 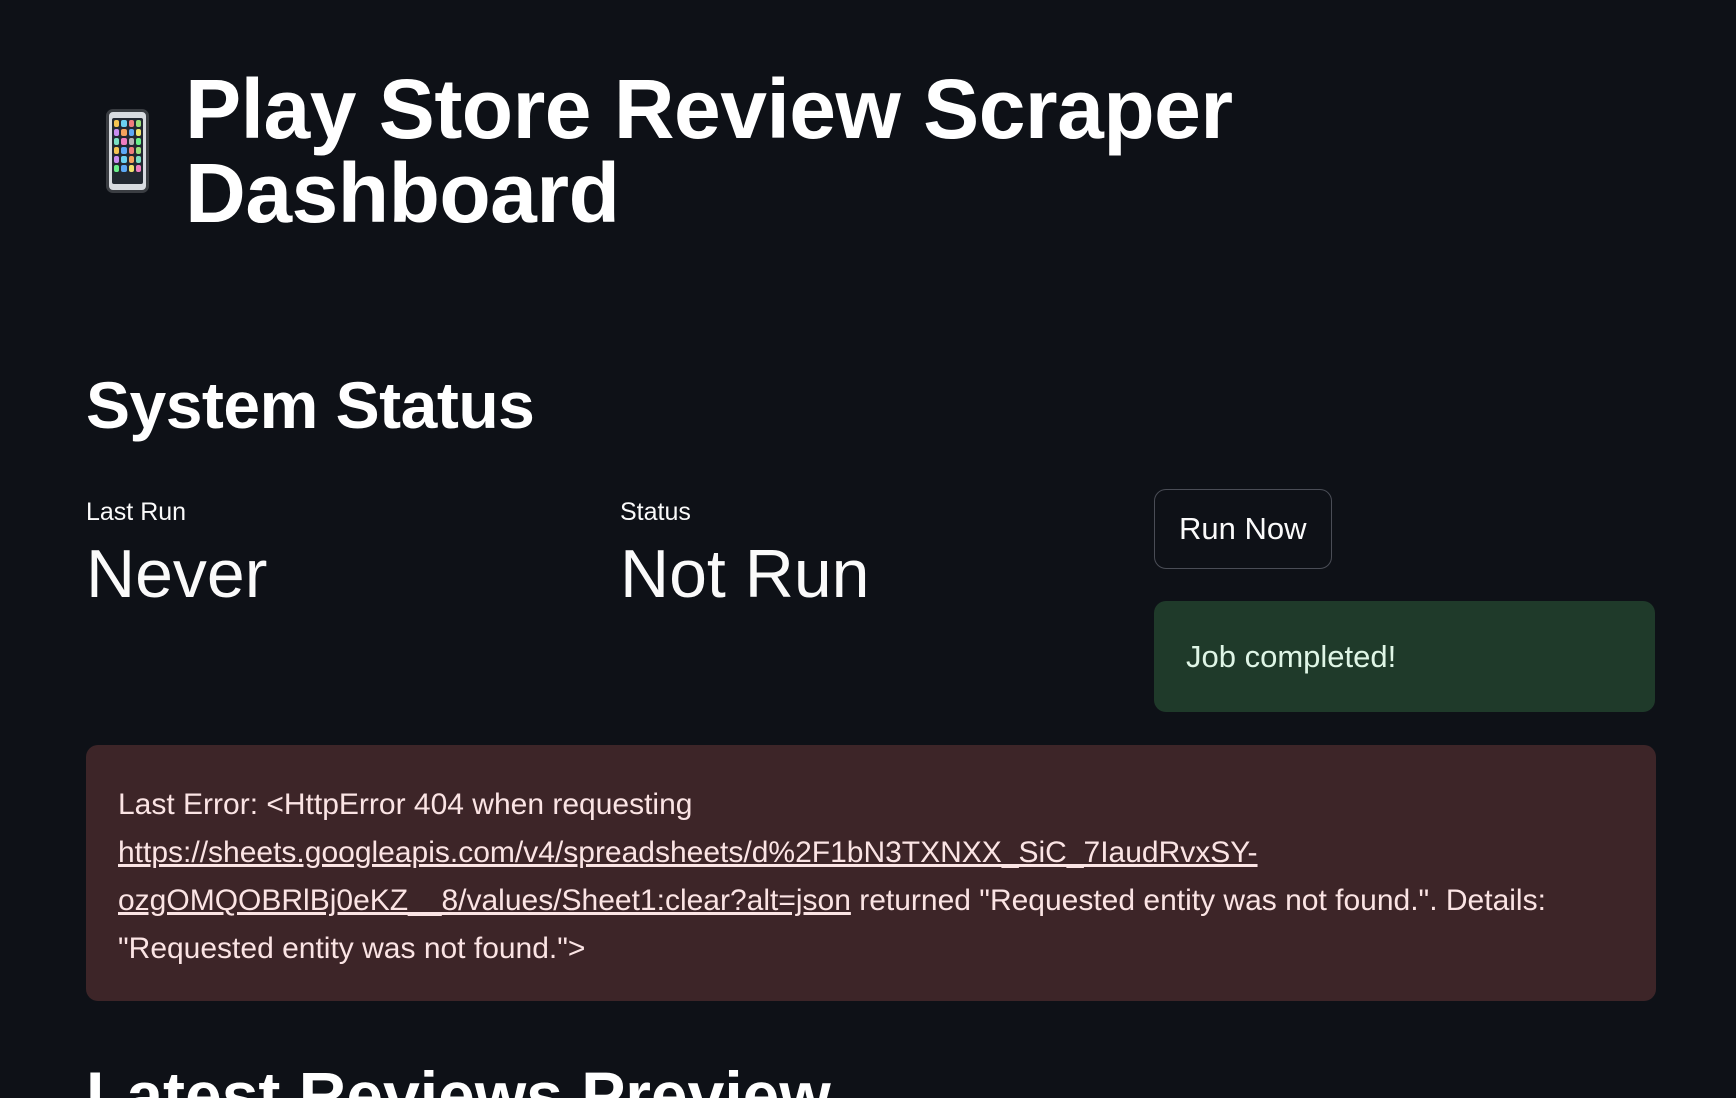 I want to click on run-now-button: Run Now, so click(x=1243, y=529).